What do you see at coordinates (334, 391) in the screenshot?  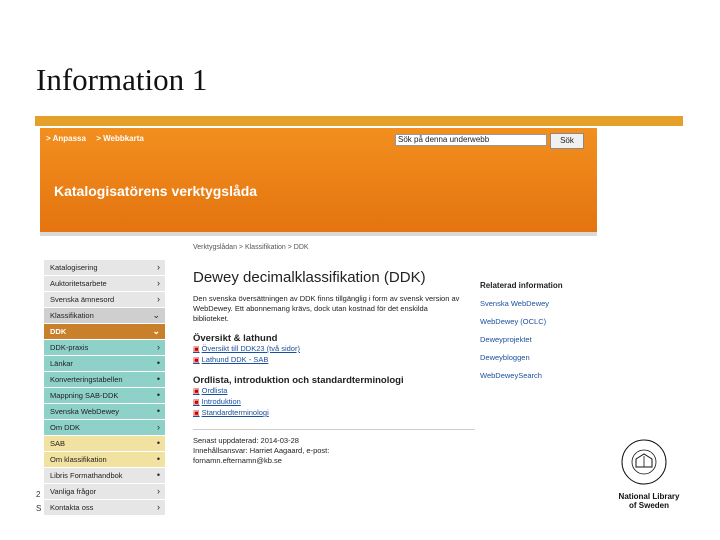 I see `link-ordlista: ▣ Ordlista` at bounding box center [334, 391].